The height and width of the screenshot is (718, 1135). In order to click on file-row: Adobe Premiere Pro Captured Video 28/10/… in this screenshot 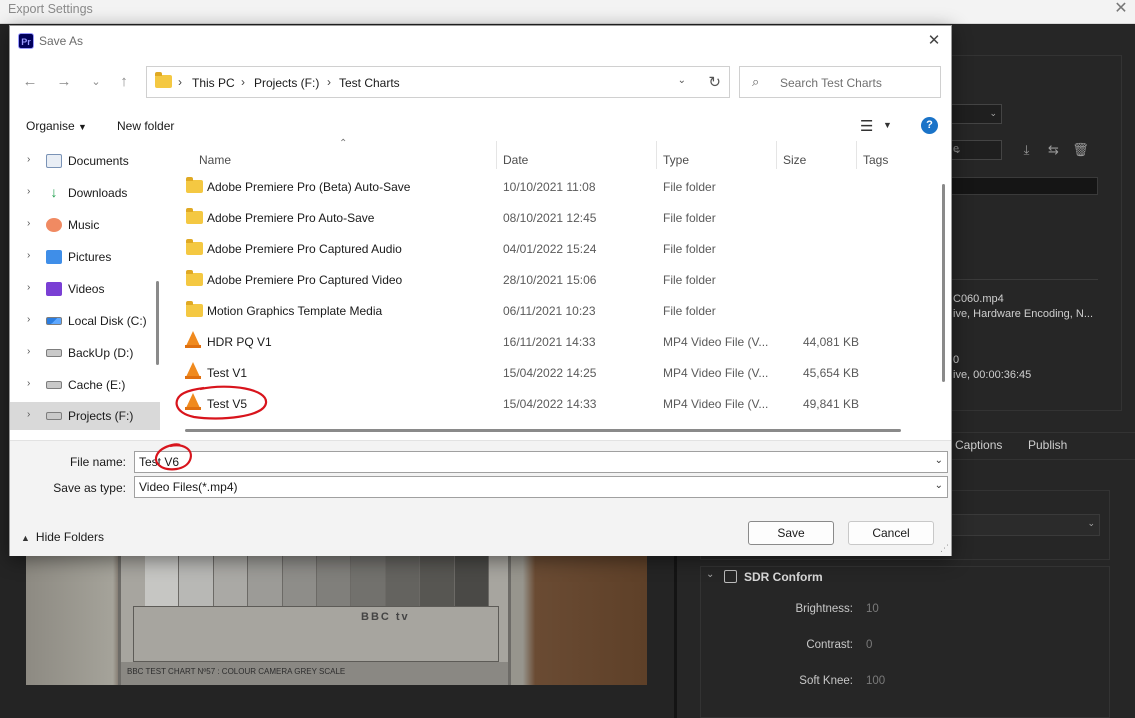, I will do `click(556, 279)`.